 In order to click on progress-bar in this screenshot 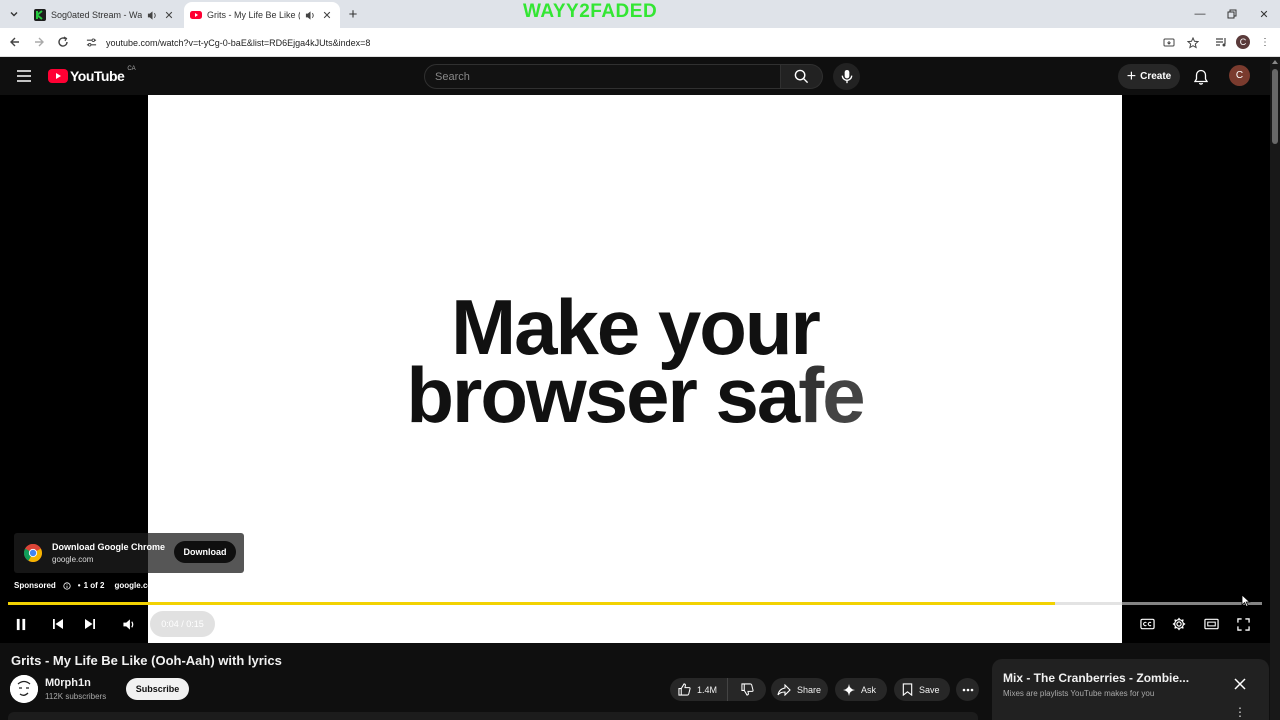, I will do `click(635, 603)`.